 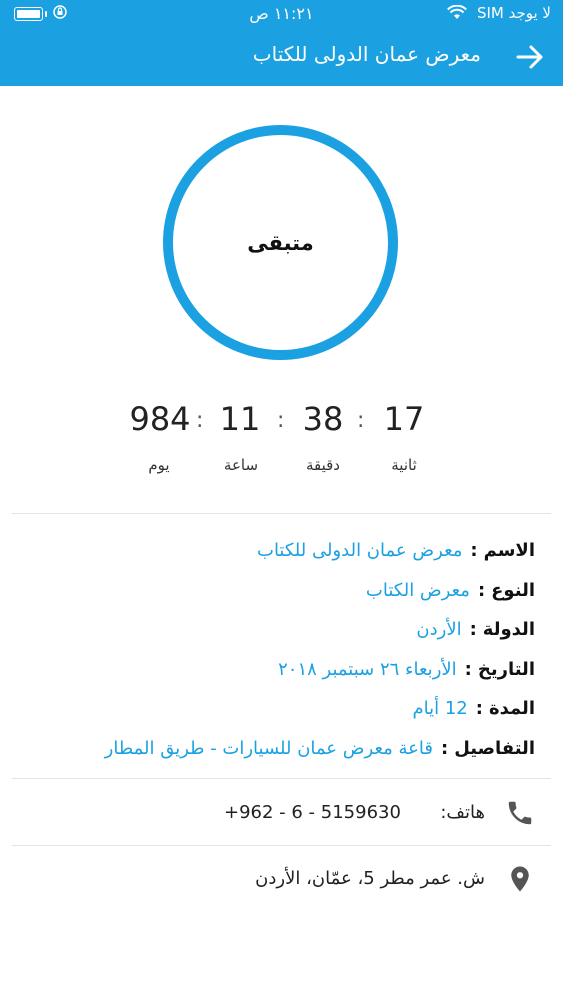 I want to click on countdown-circle: متبقى, so click(x=280, y=242).